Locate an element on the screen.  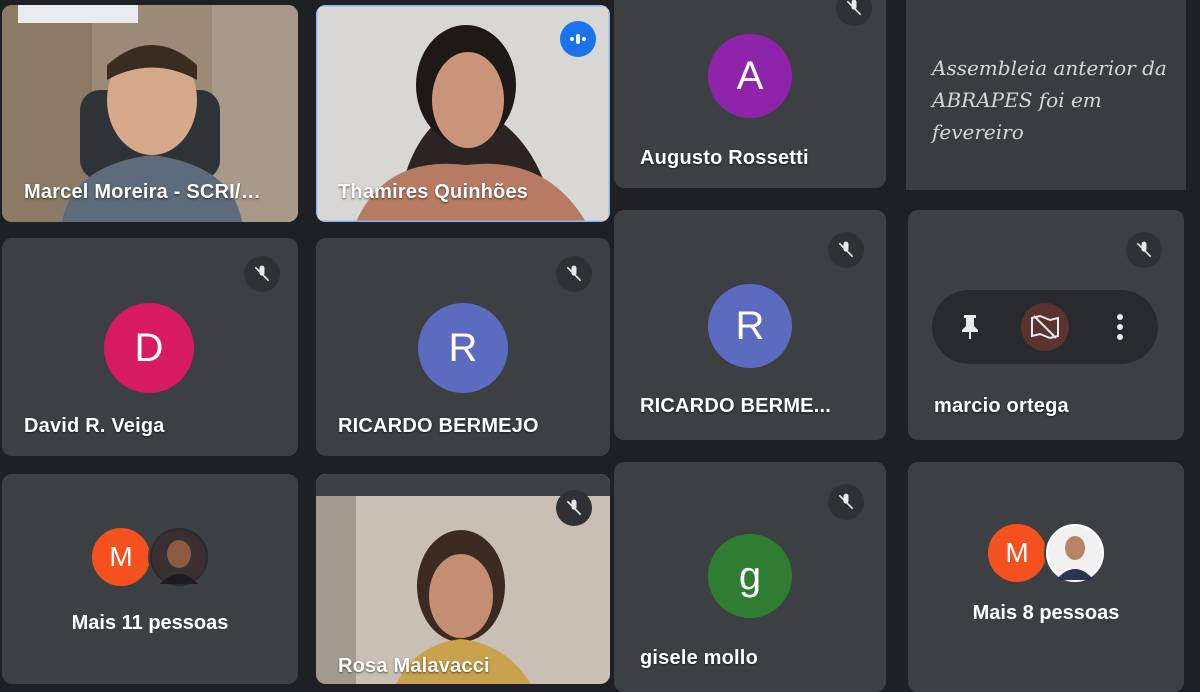
avatar-initial: g is located at coordinates (750, 575).